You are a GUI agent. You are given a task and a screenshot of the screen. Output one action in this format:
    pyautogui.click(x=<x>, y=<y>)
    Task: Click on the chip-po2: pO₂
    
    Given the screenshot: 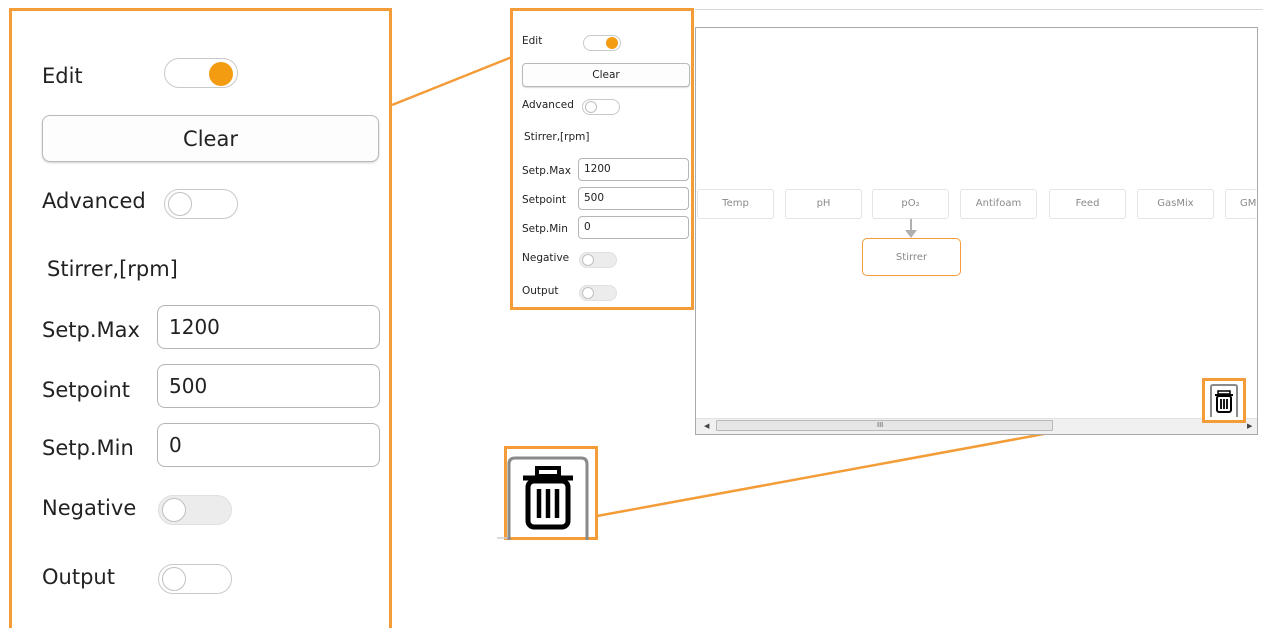 What is the action you would take?
    pyautogui.click(x=910, y=204)
    